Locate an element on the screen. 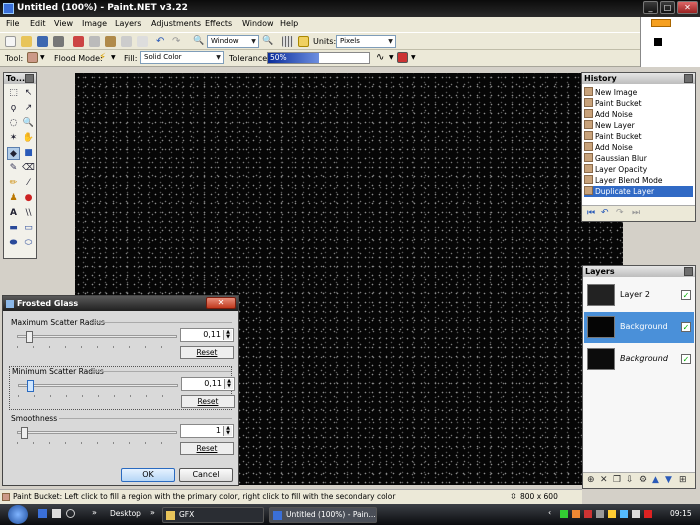  smoothness-input: 1 ▲ ▼ is located at coordinates (207, 431).